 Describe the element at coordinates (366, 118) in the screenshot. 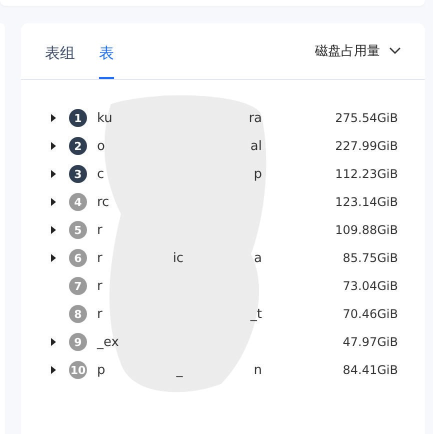

I see `disk-size: 275.54GiB` at that location.